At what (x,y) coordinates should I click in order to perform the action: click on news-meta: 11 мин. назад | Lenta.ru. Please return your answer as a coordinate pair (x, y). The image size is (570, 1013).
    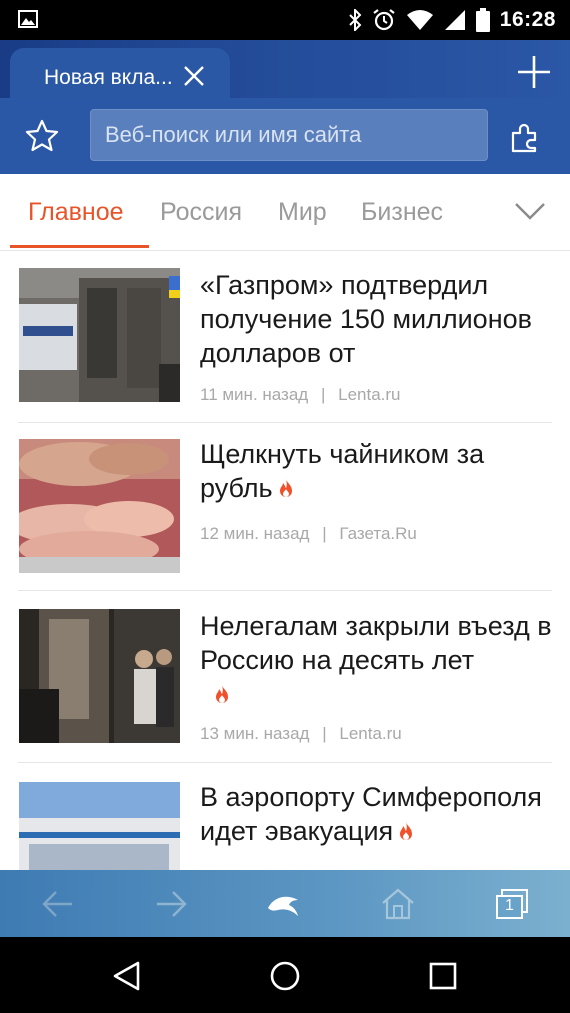
    Looking at the image, I should click on (300, 394).